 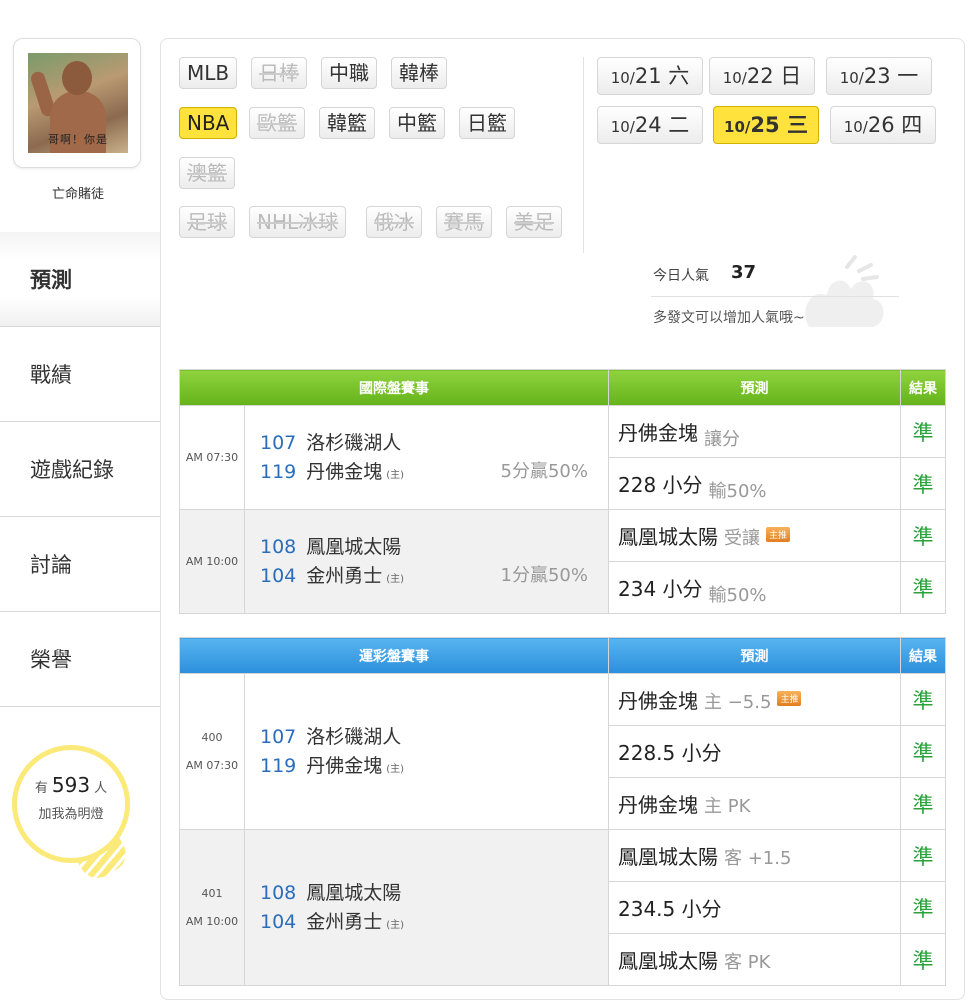 I want to click on prediction-cell: 丹佛金塊主 −5.5 主推, so click(x=754, y=699).